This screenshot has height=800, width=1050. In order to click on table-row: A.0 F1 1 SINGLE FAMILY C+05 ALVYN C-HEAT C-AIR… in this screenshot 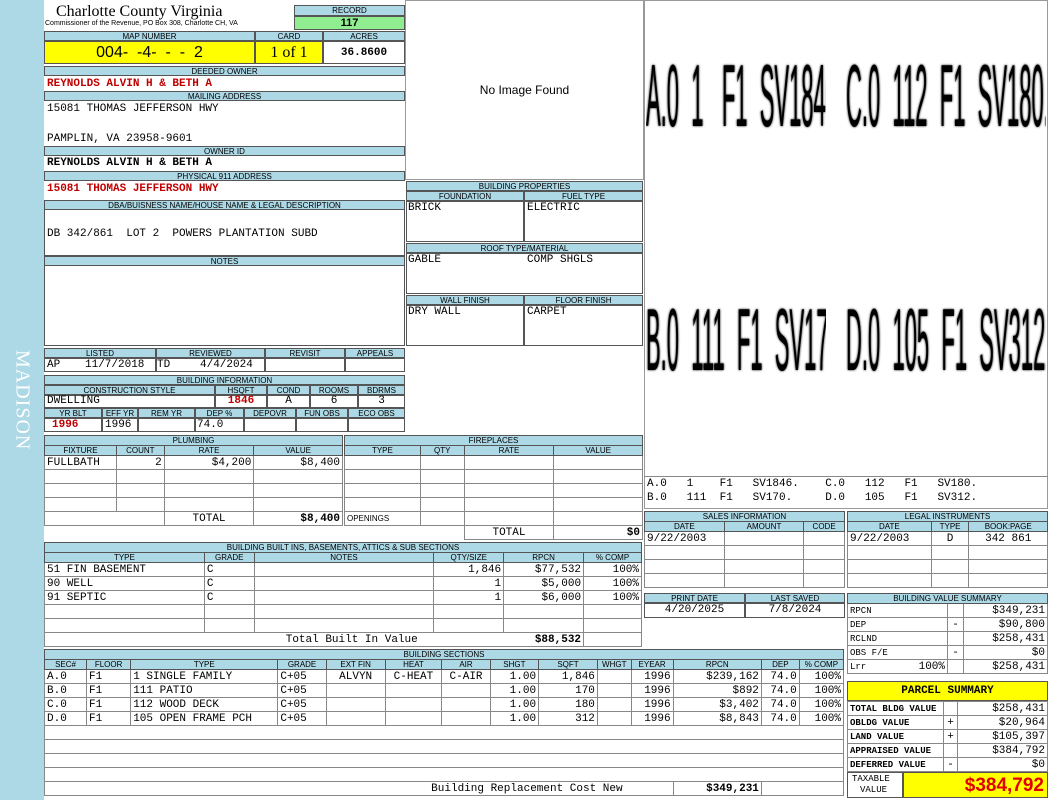, I will do `click(444, 676)`.